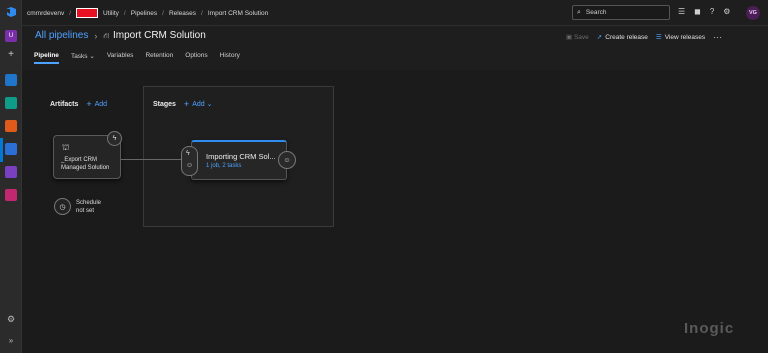 The width and height of the screenshot is (768, 353). Describe the element at coordinates (66, 147) in the screenshot. I see `build-artifact-icon: ⛫` at that location.